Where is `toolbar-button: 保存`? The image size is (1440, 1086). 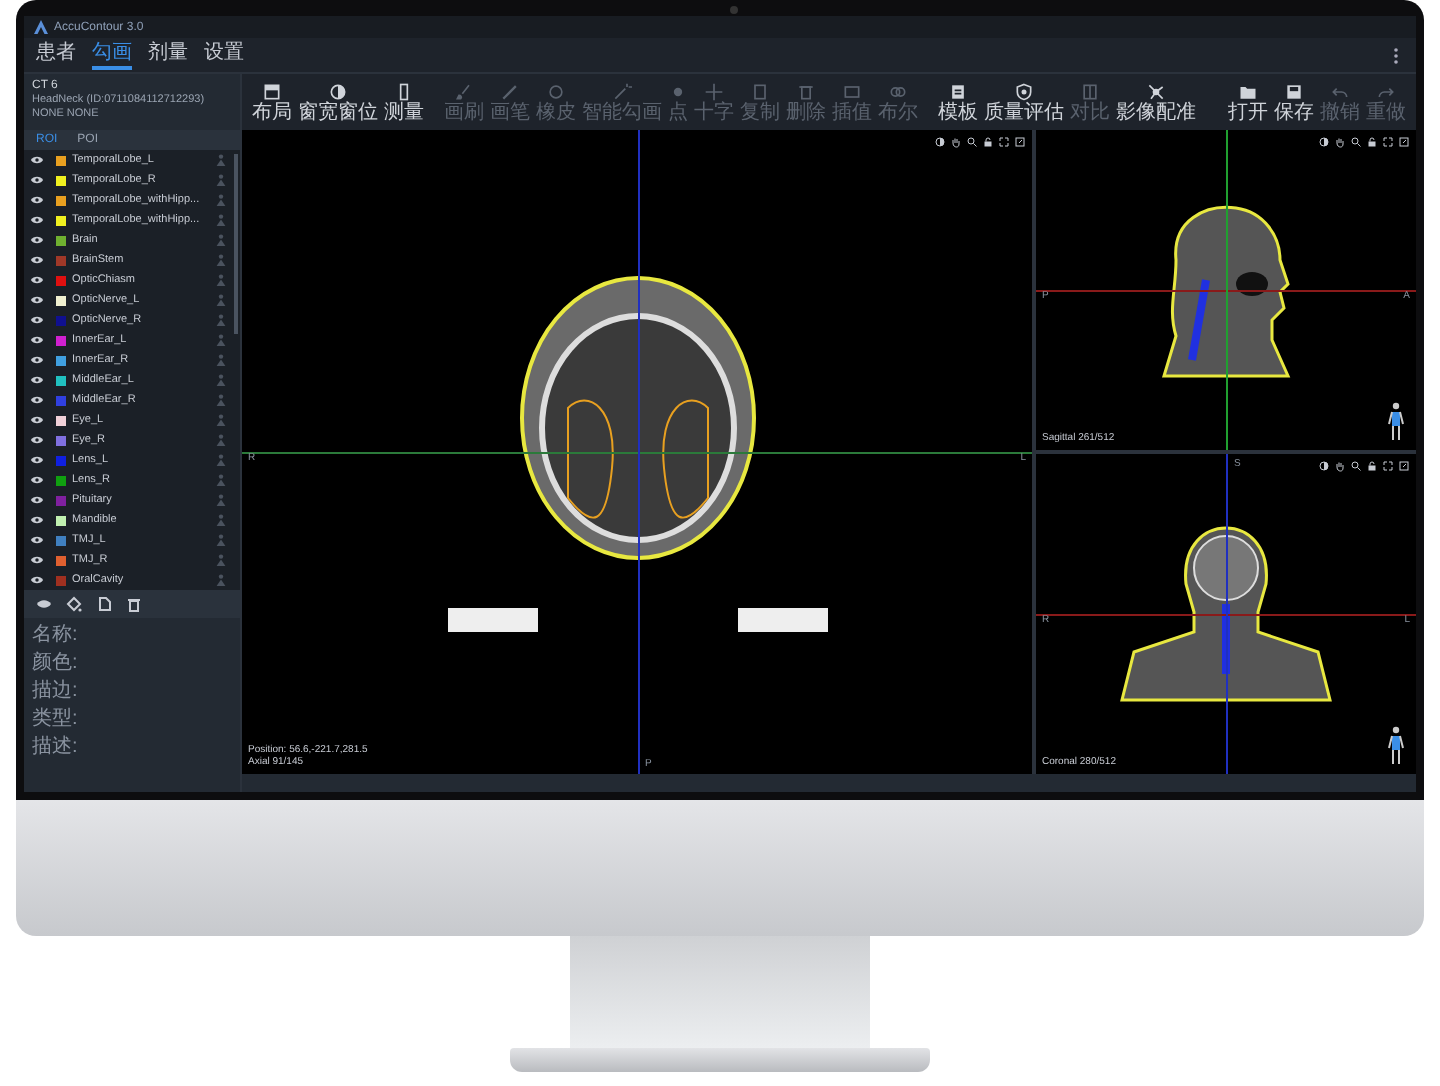 toolbar-button: 保存 is located at coordinates (1294, 102).